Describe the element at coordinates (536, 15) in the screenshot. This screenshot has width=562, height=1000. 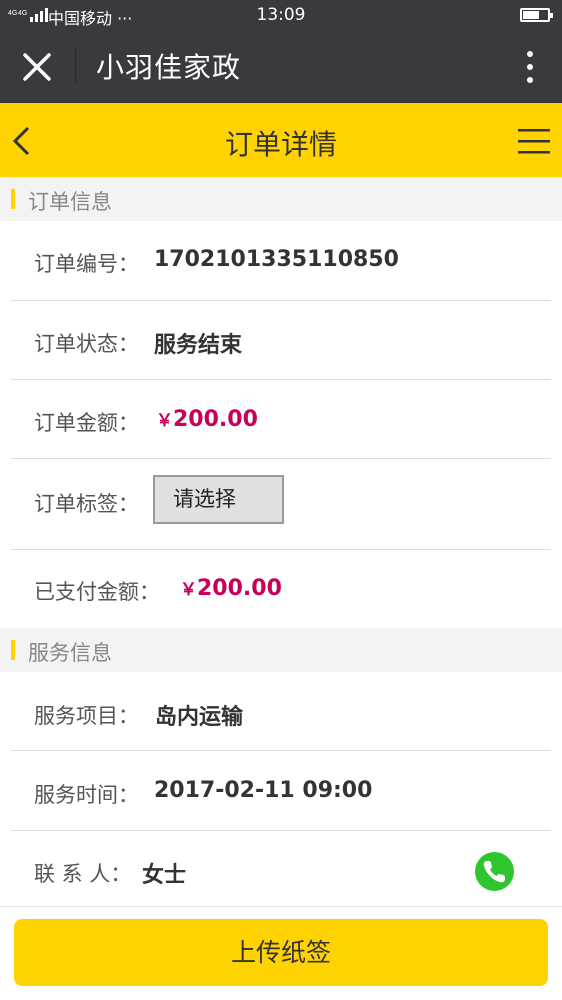
I see `battery-icon` at that location.